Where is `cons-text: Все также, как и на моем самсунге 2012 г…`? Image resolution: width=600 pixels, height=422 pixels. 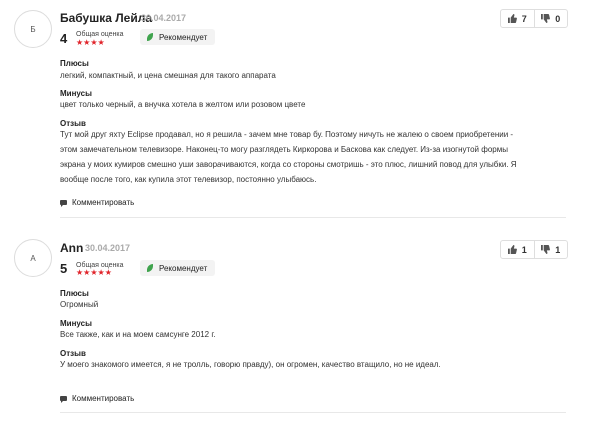
cons-text: Все также, как и на моем самсунге 2012 г… is located at coordinates (138, 334).